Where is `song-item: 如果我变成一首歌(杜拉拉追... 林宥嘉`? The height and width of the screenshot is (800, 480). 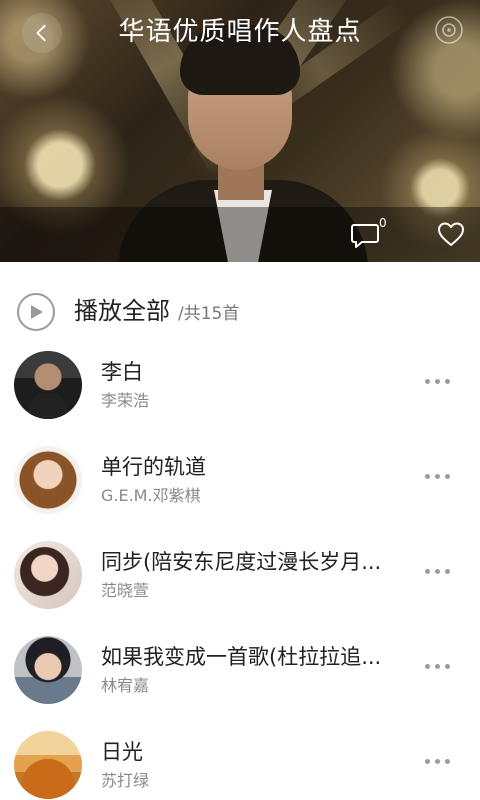 song-item: 如果我变成一首歌(杜拉拉追... 林宥嘉 is located at coordinates (240, 670).